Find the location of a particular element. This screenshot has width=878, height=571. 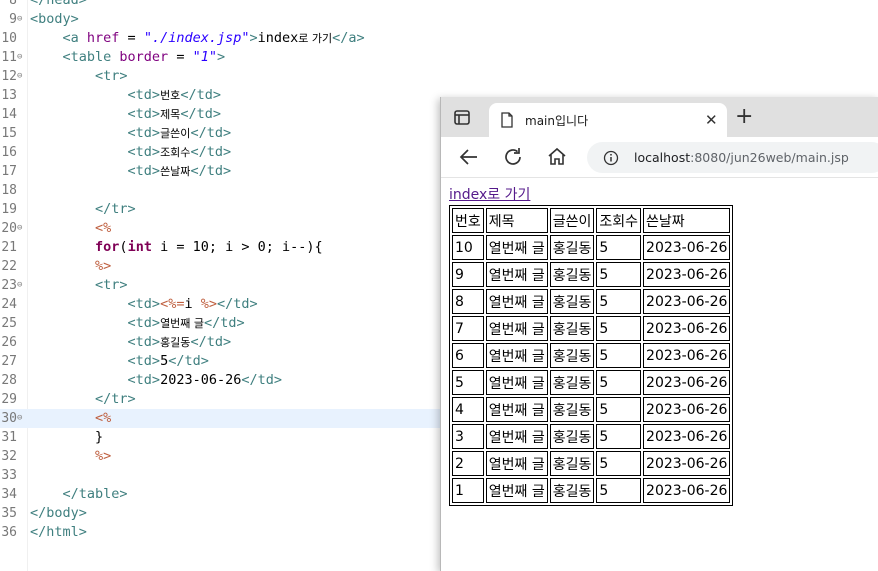

address-bar: localhost:8080/jun26web/main.jsp is located at coordinates (732, 157).